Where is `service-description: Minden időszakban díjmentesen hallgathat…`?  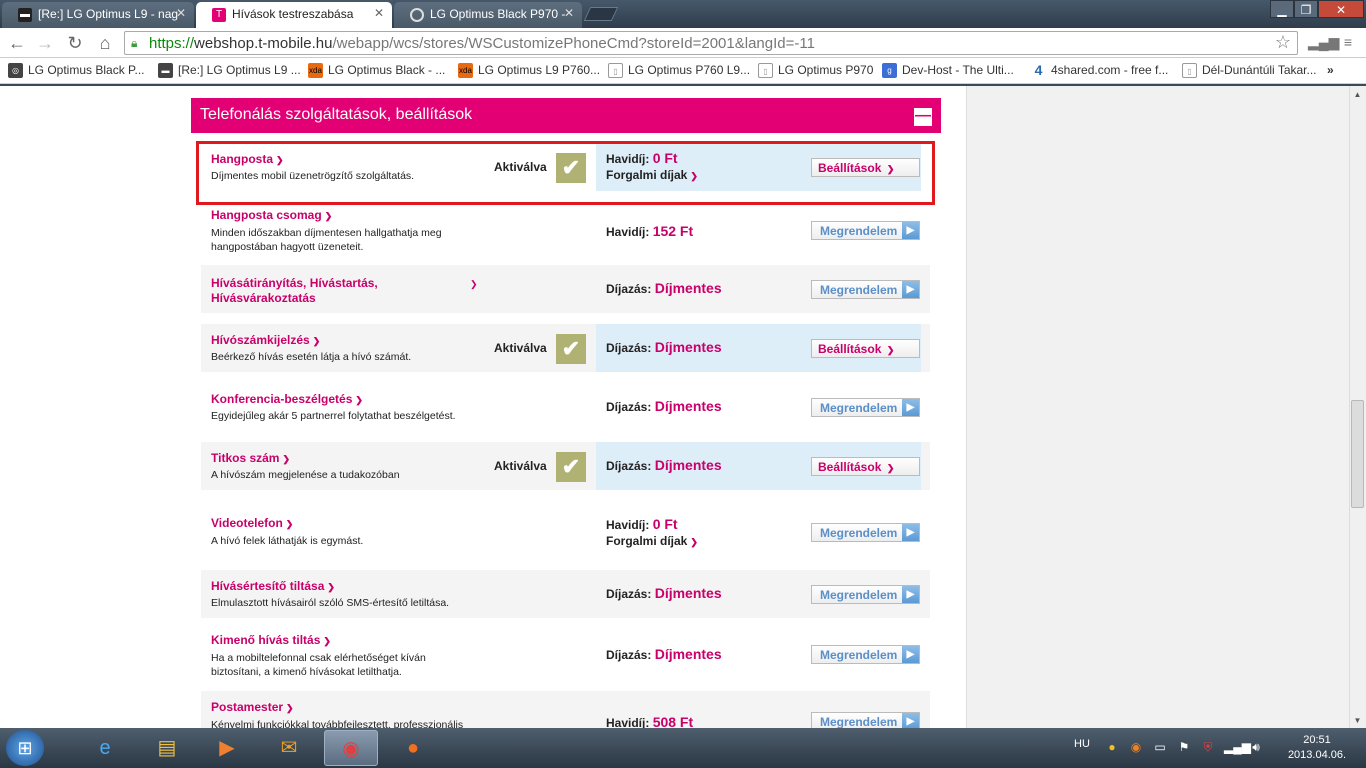
service-description: Minden időszakban díjmentesen hallgathat… is located at coordinates (326, 240).